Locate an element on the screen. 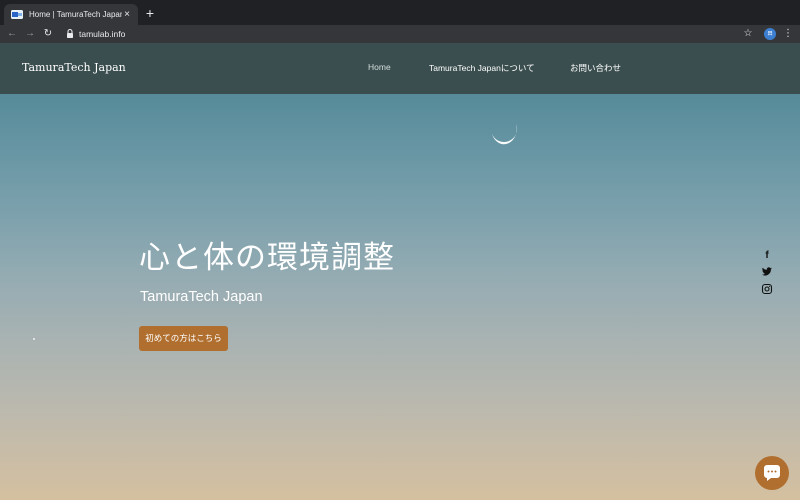  crescent-moon is located at coordinates (504, 134).